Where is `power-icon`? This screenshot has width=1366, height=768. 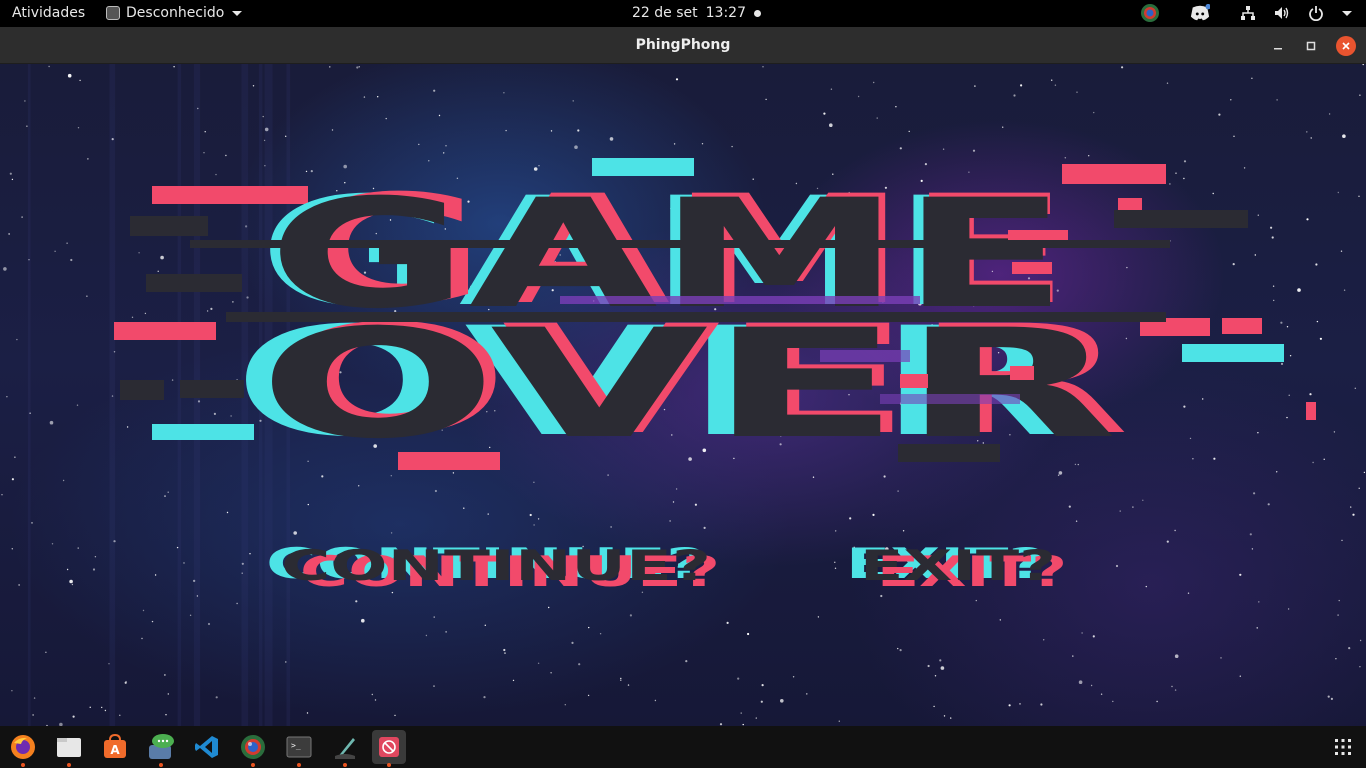
power-icon is located at coordinates (1316, 13).